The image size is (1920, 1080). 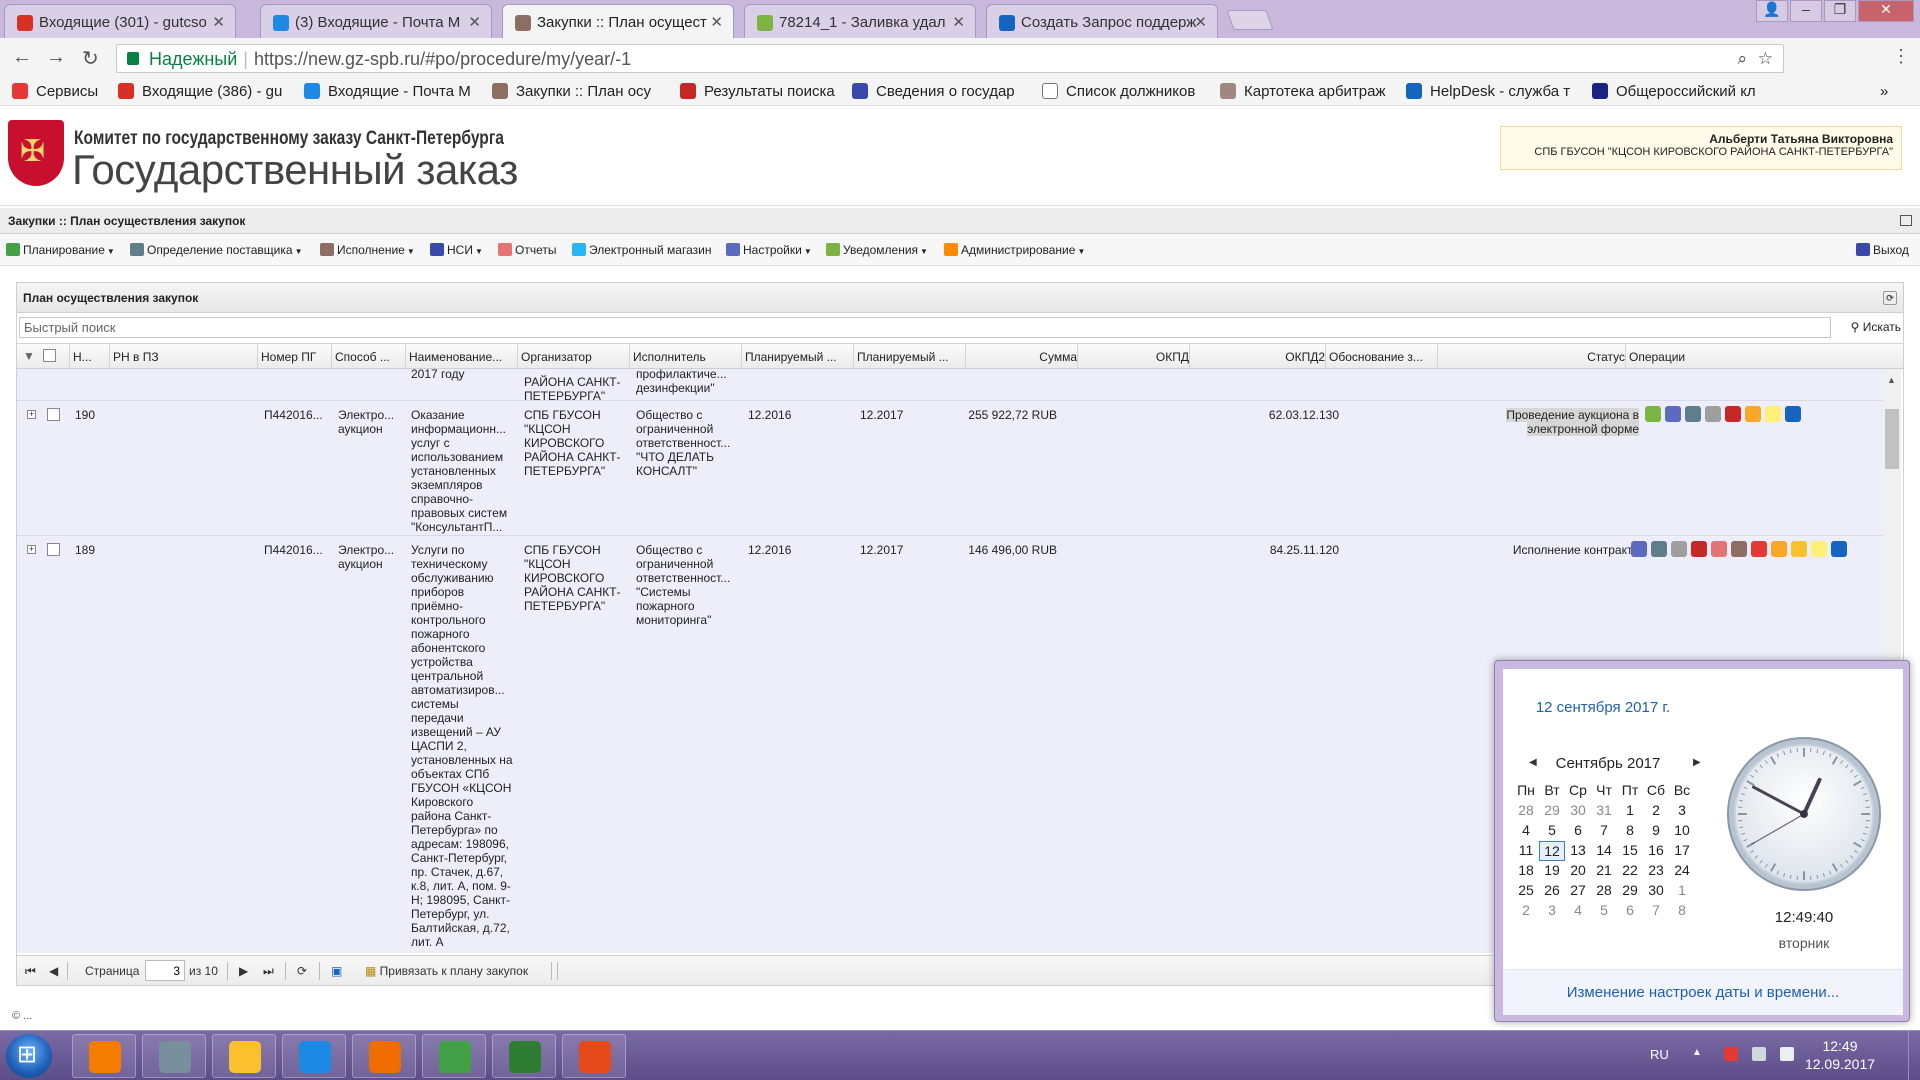 What do you see at coordinates (1604, 851) in the screenshot?
I see `calendar-day: 14` at bounding box center [1604, 851].